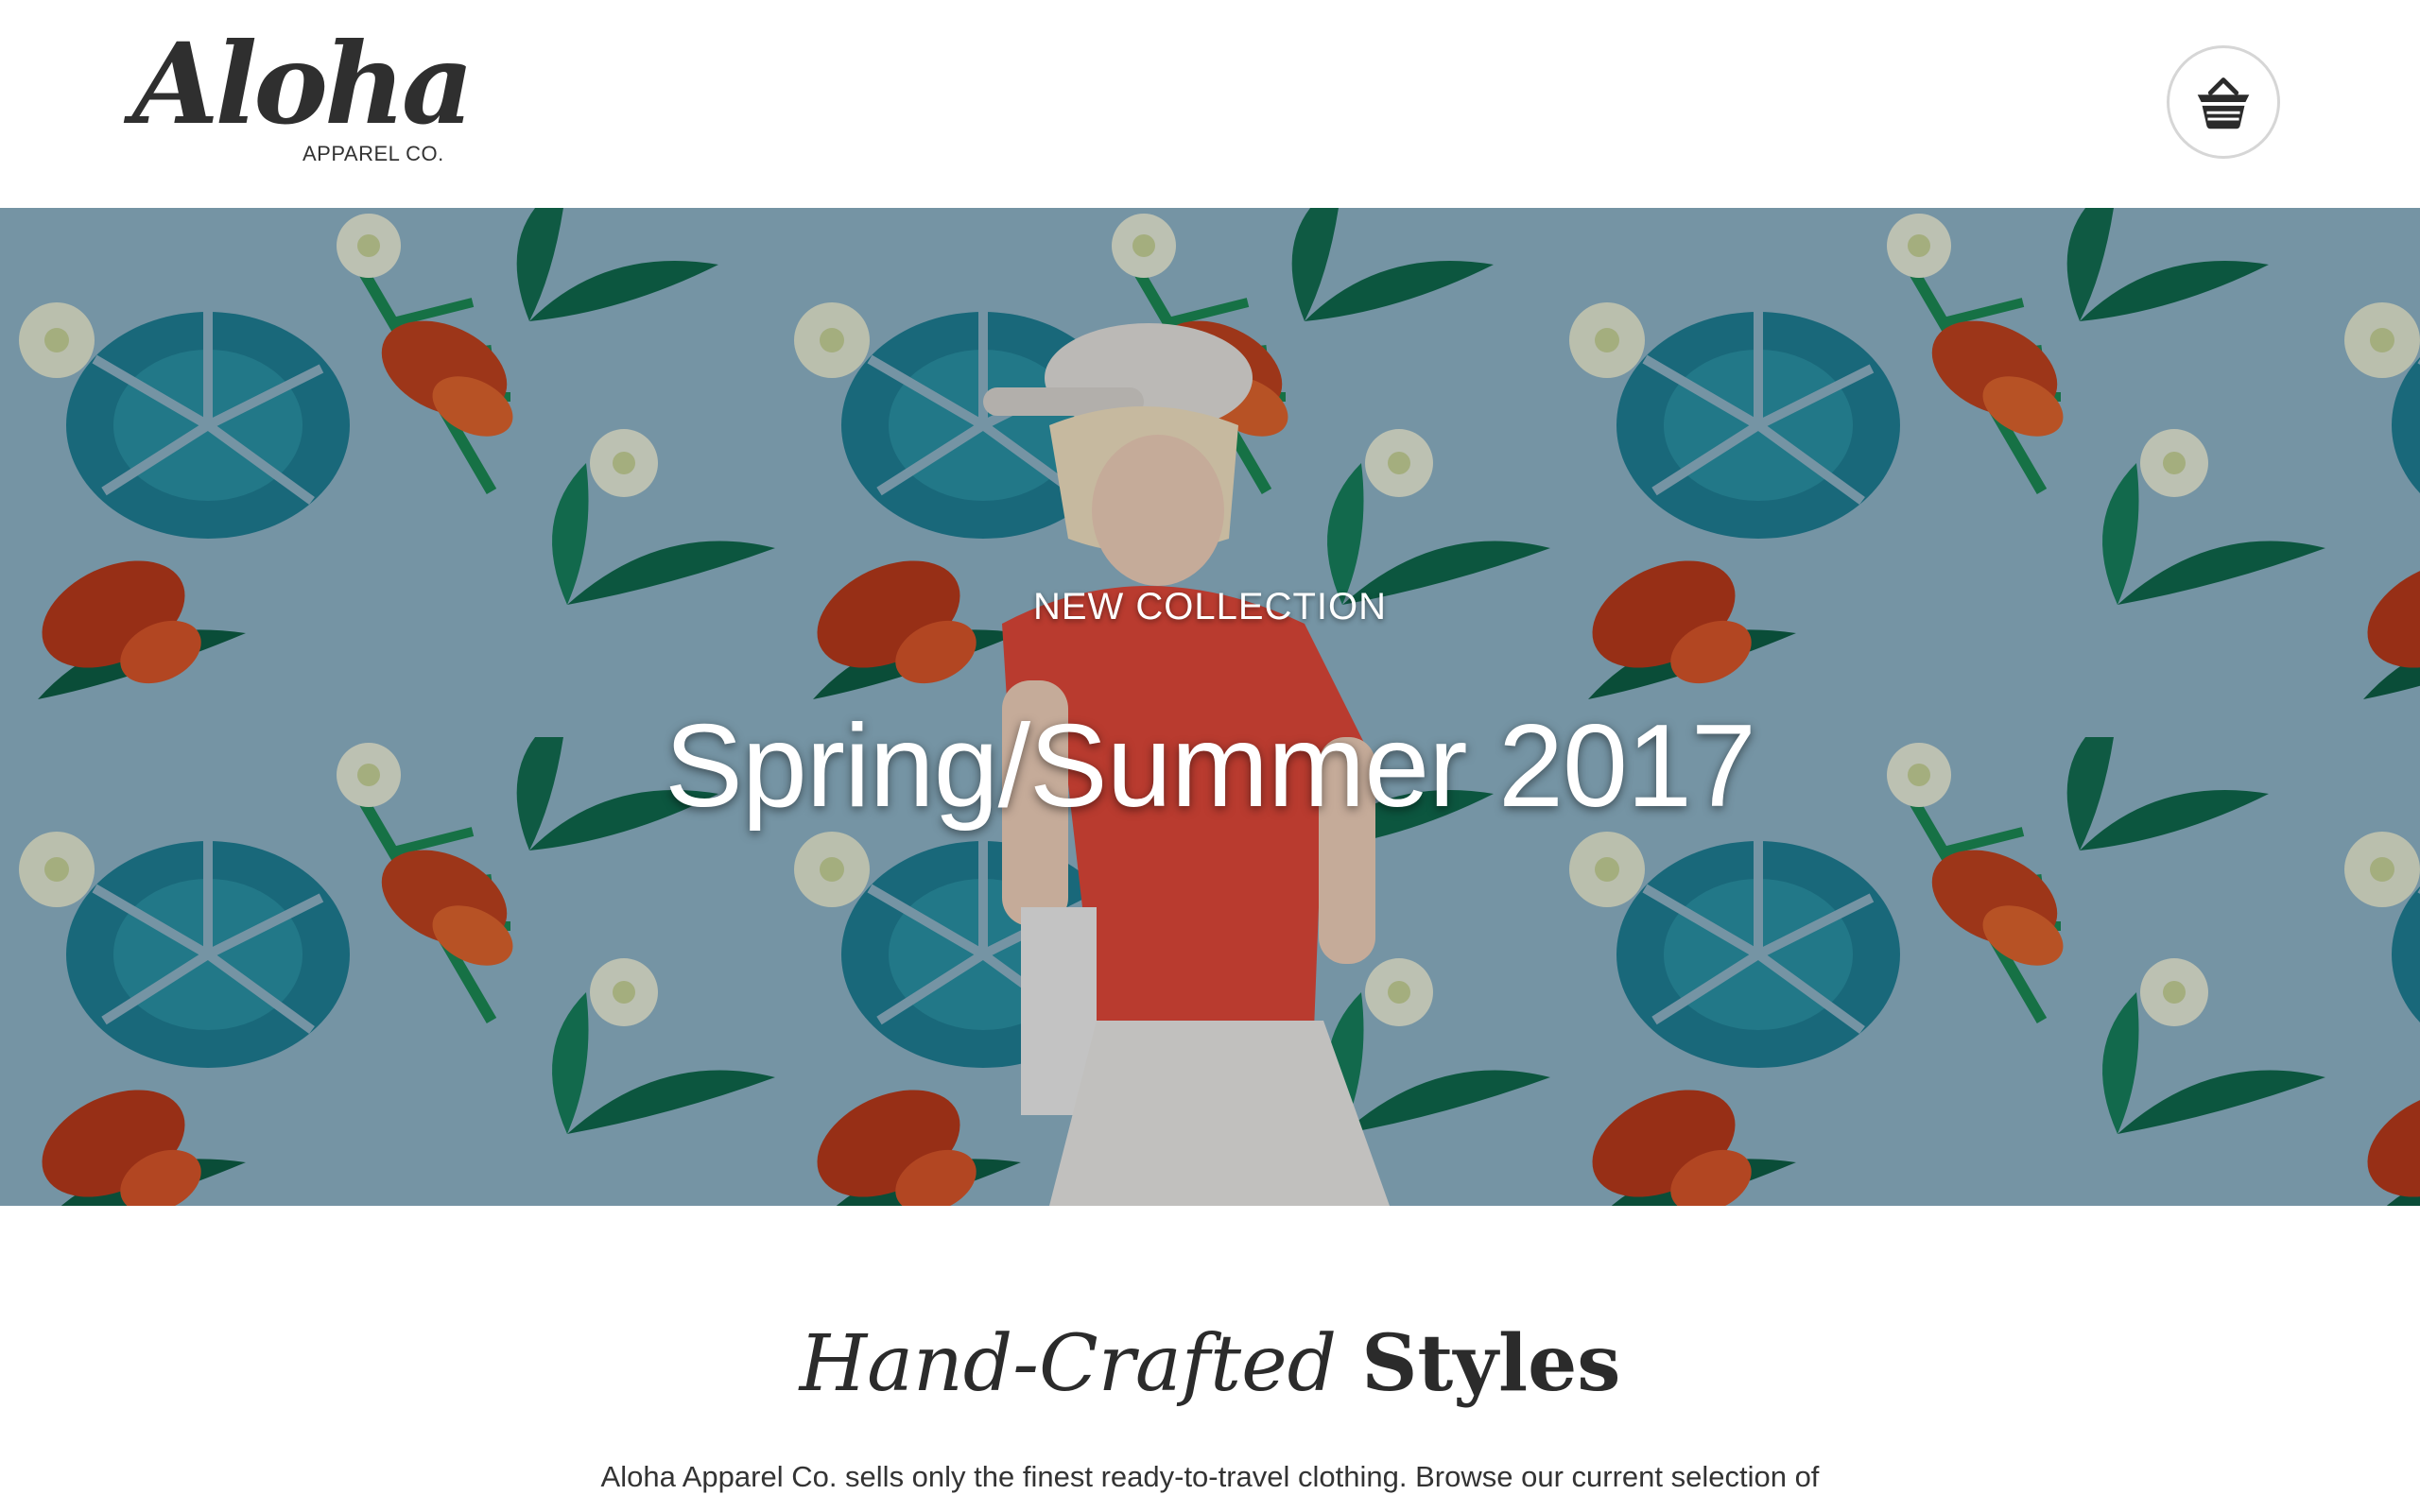 The width and height of the screenshot is (2420, 1512). Describe the element at coordinates (1210, 104) in the screenshot. I see `site-header: Aloha APPAREL CO.` at that location.